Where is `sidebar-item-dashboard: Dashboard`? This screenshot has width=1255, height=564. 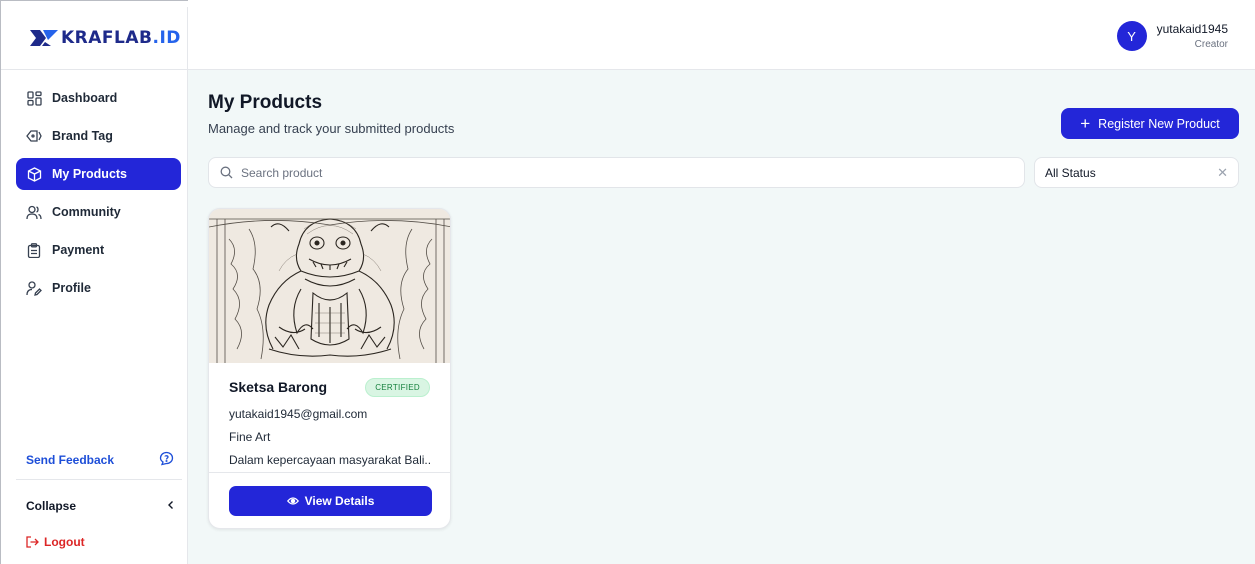 sidebar-item-dashboard: Dashboard is located at coordinates (98, 98).